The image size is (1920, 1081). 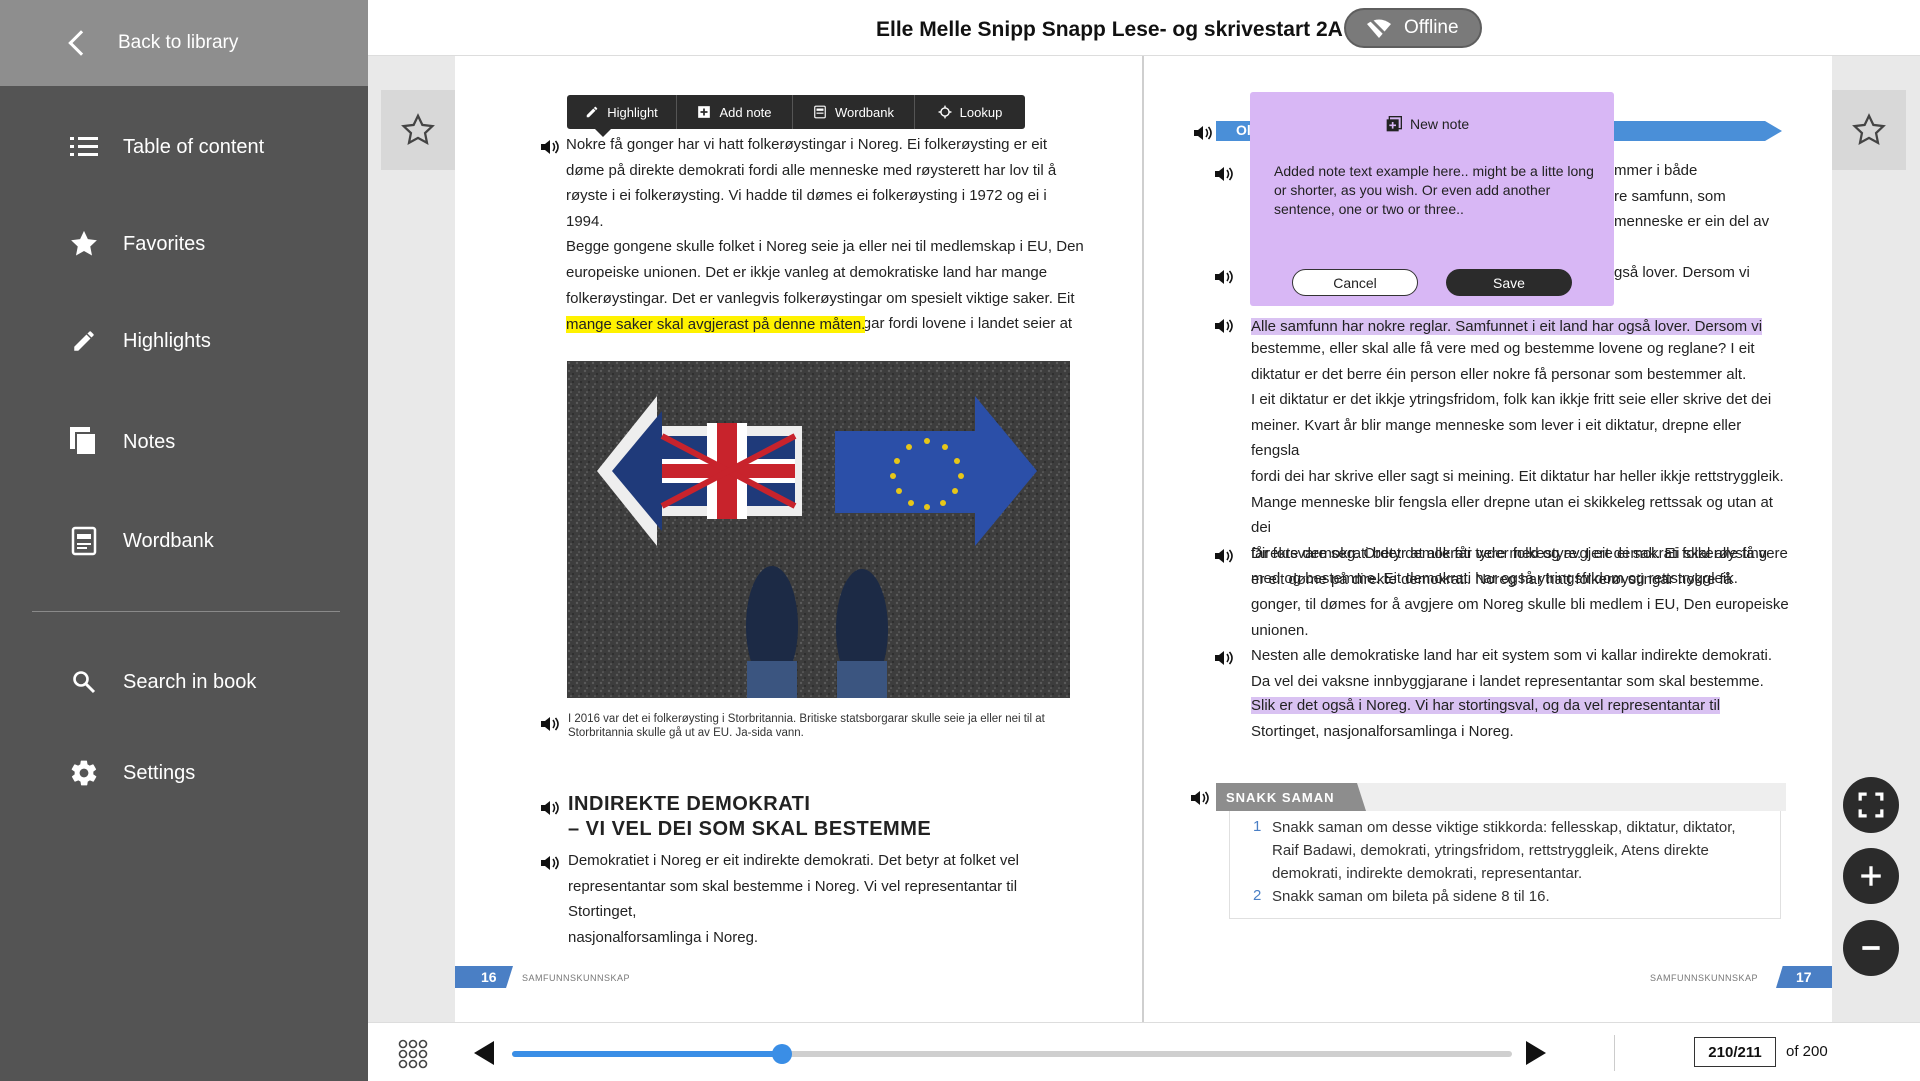 What do you see at coordinates (84, 682) in the screenshot?
I see `search-icon` at bounding box center [84, 682].